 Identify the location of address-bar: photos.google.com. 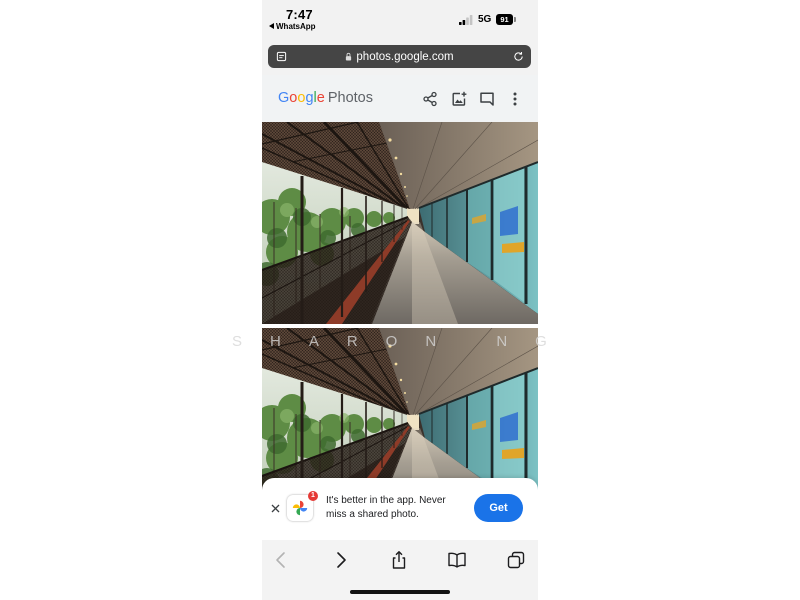
(399, 56).